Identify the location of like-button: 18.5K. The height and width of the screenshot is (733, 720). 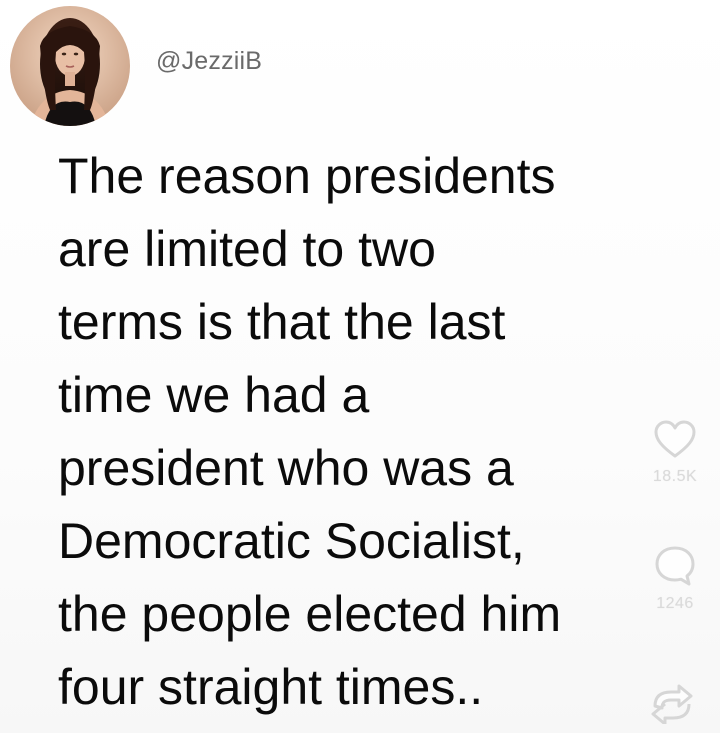
(675, 453).